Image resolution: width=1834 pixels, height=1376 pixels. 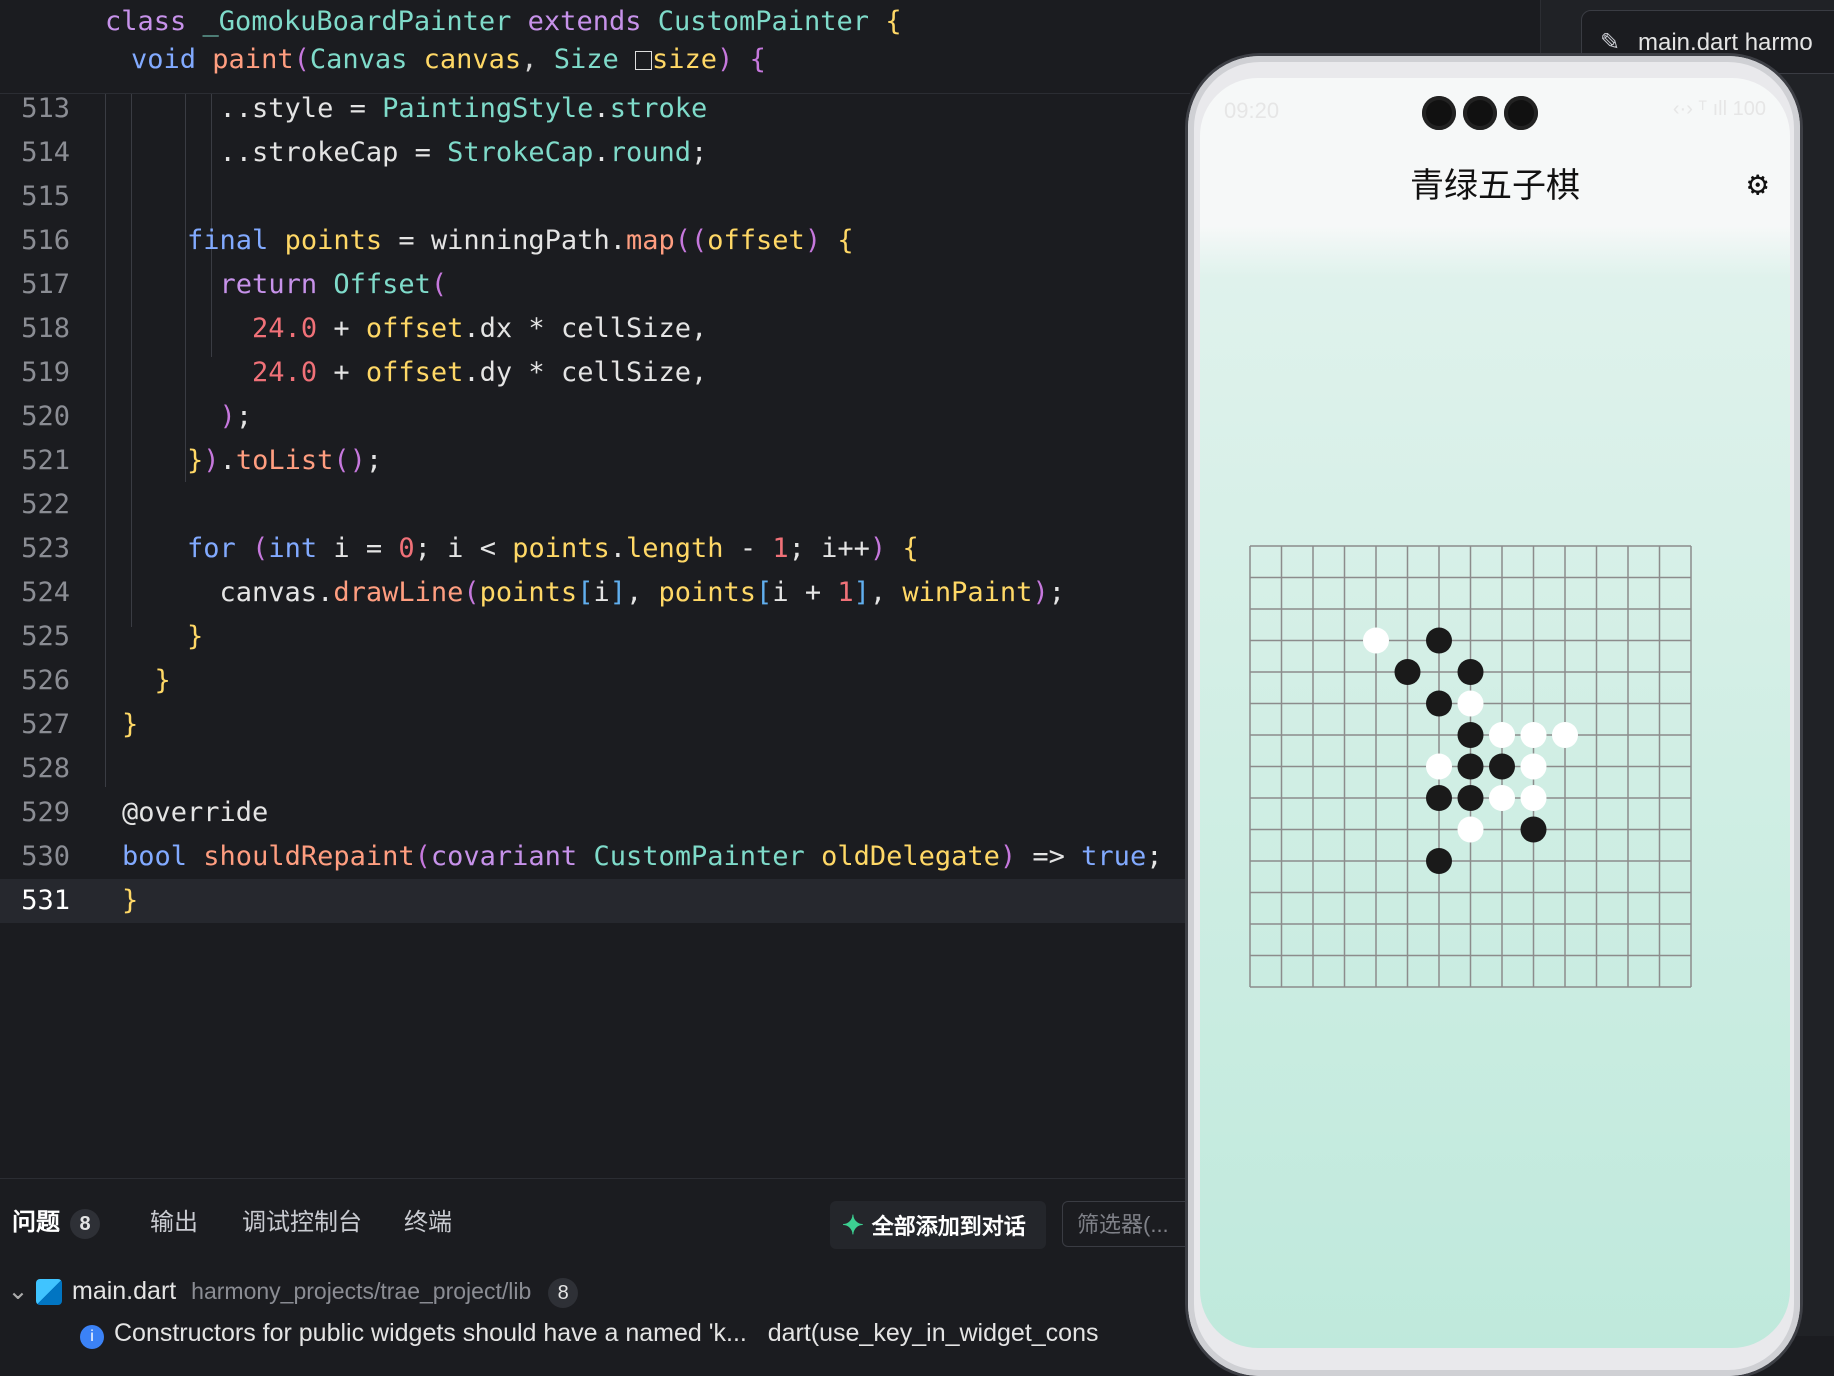 I want to click on code-text: @override, so click(x=195, y=813).